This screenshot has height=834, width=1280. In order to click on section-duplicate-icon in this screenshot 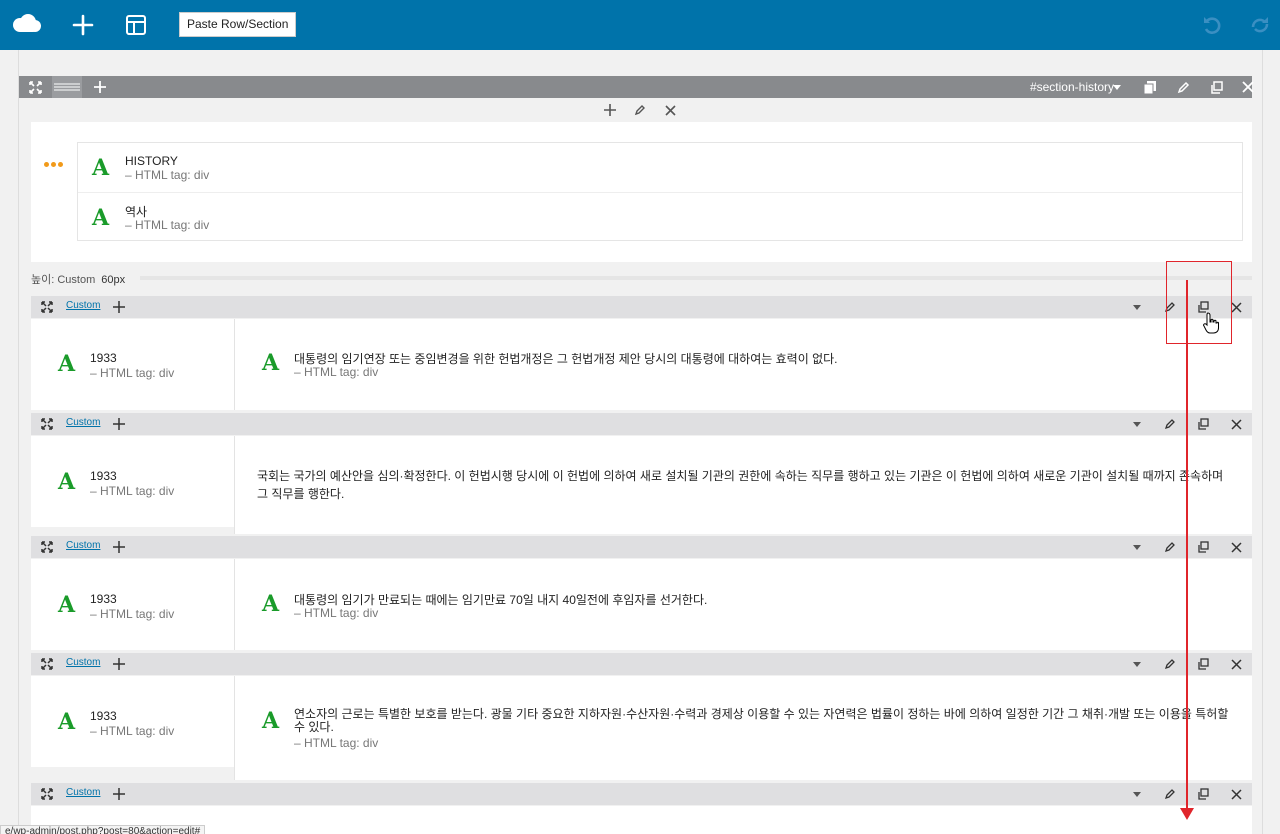, I will do `click(1216, 87)`.